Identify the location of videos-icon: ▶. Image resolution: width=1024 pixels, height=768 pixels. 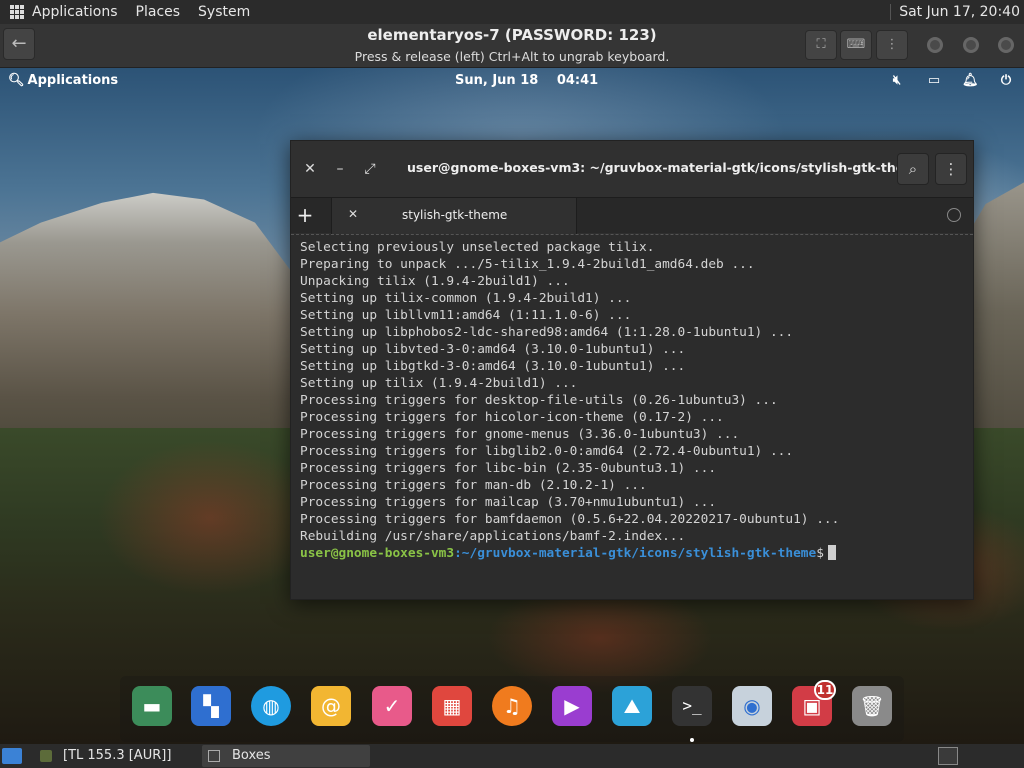
(572, 706).